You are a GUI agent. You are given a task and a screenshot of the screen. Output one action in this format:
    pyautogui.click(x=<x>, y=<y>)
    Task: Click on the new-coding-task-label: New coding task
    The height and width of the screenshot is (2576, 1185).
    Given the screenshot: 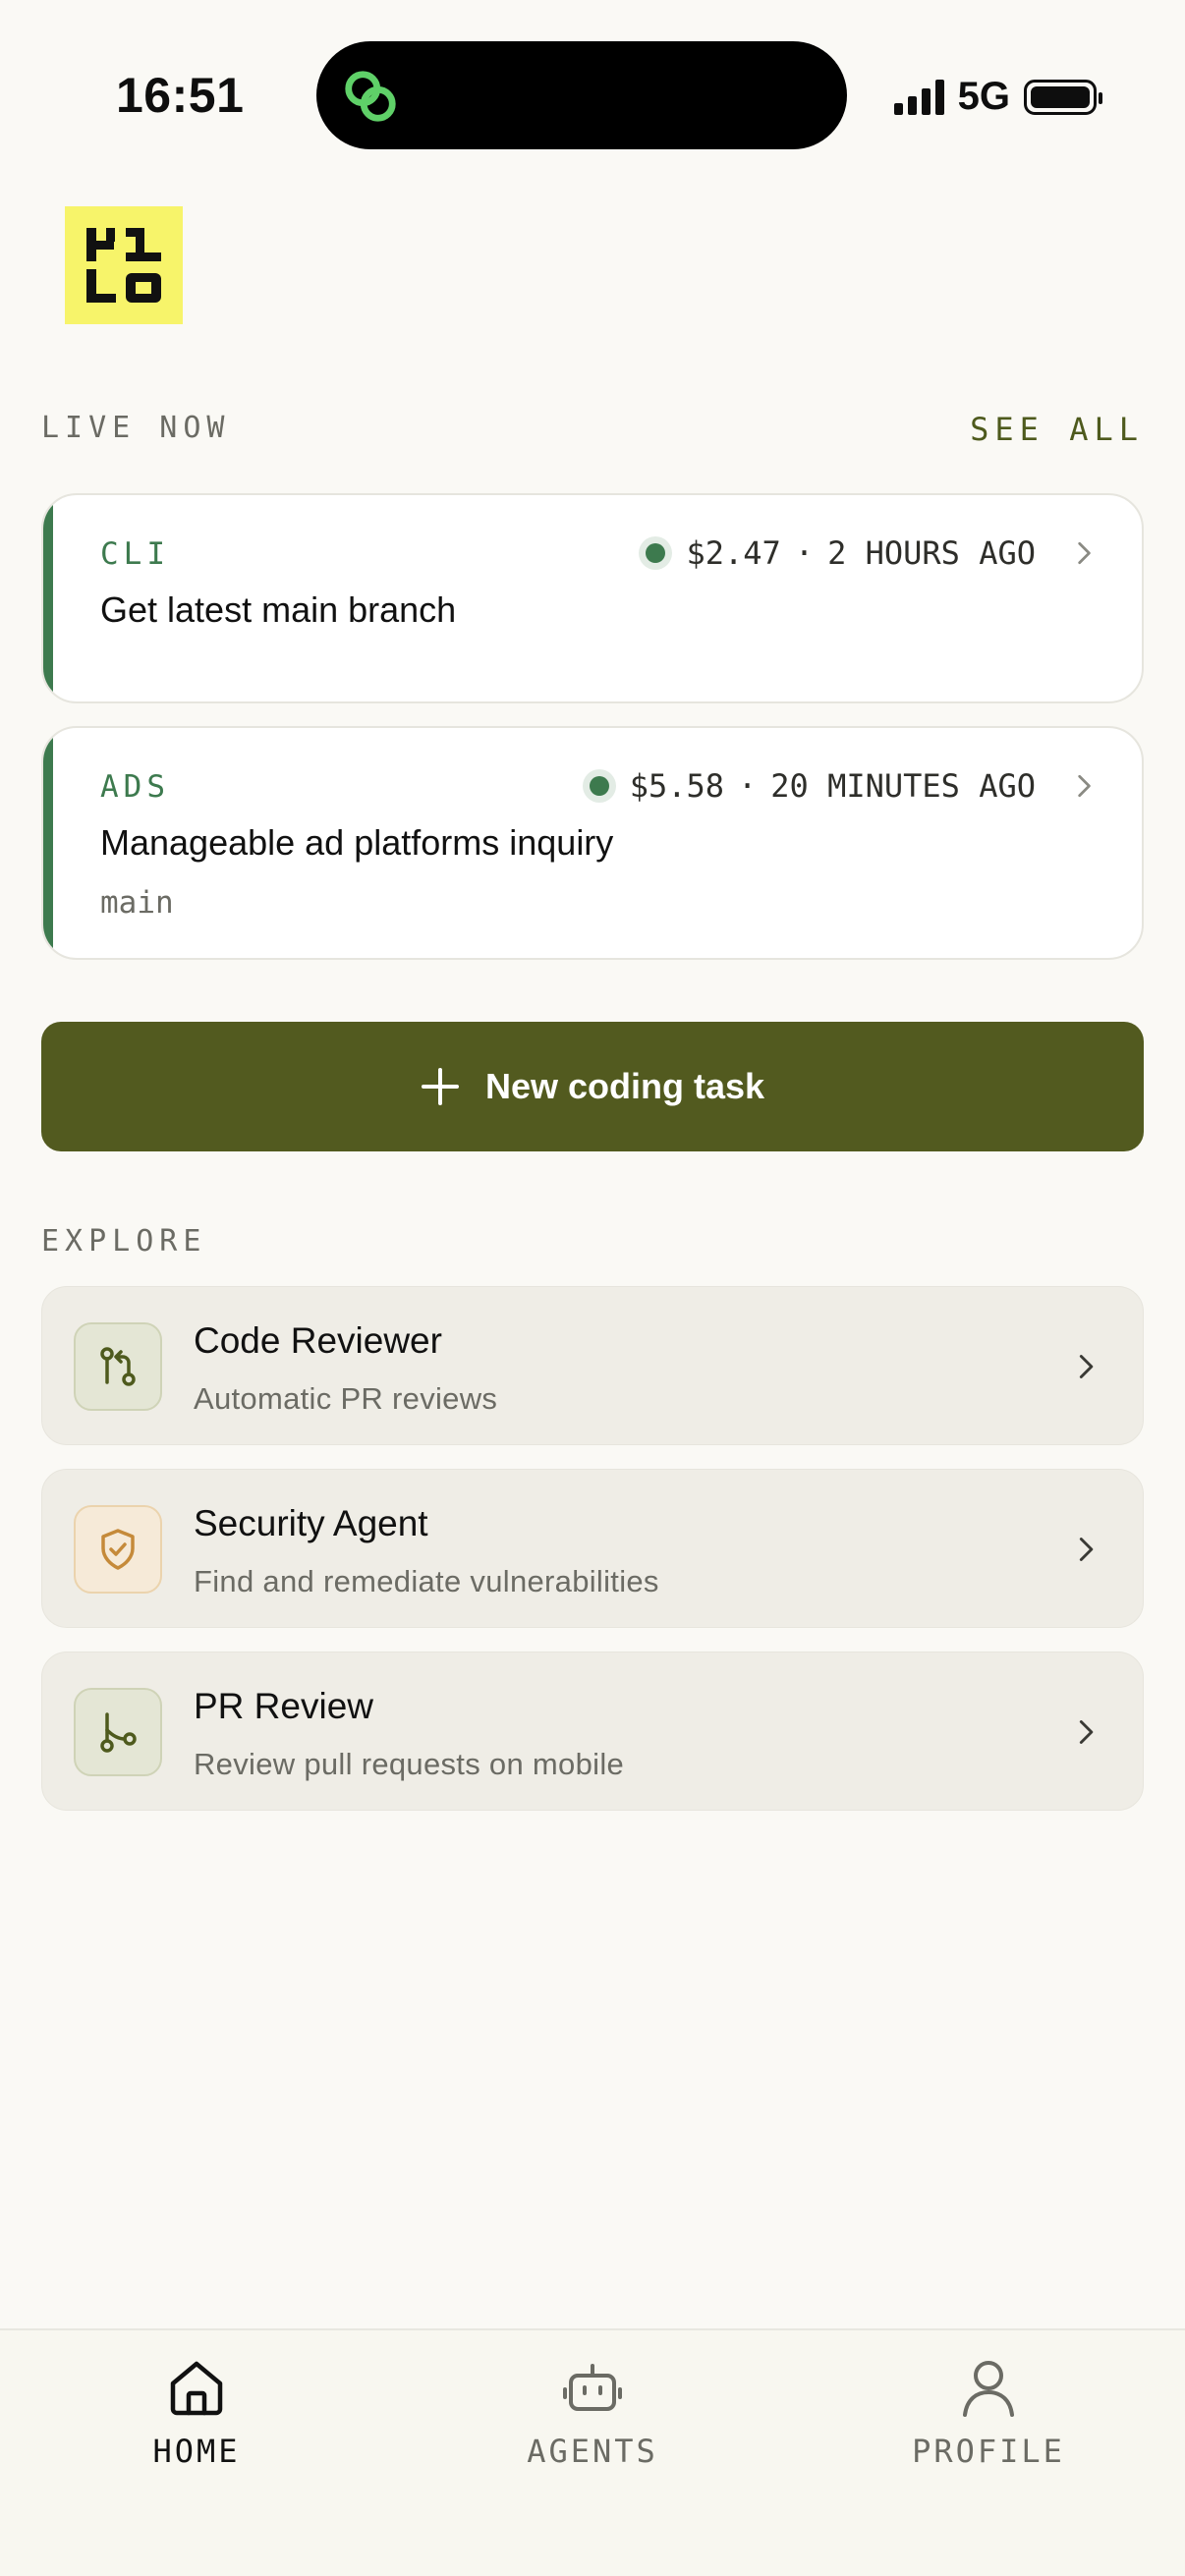 What is the action you would take?
    pyautogui.click(x=625, y=1086)
    